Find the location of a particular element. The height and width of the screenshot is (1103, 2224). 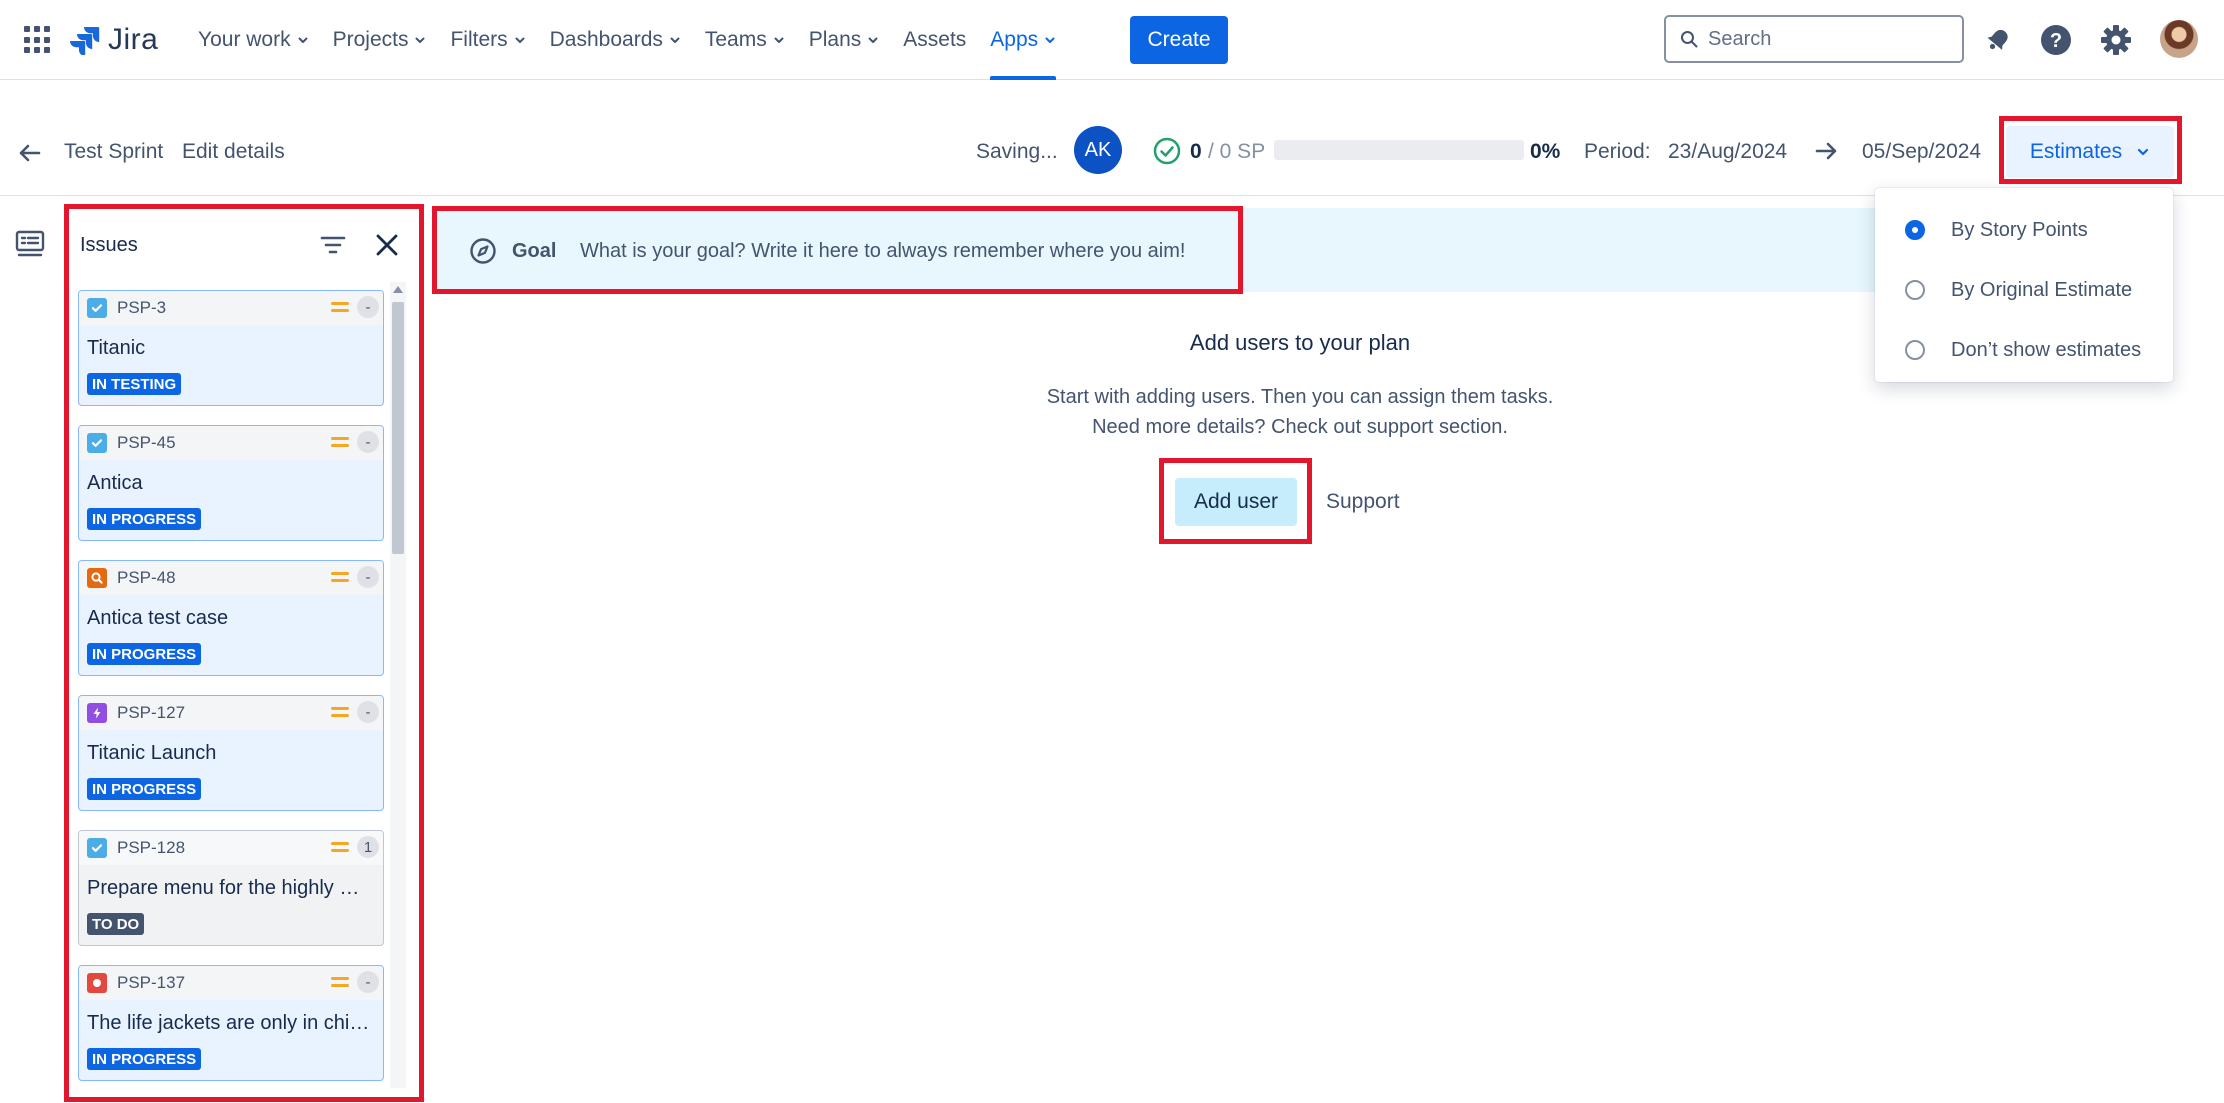

issue-key: PSP-3 is located at coordinates (141, 308).